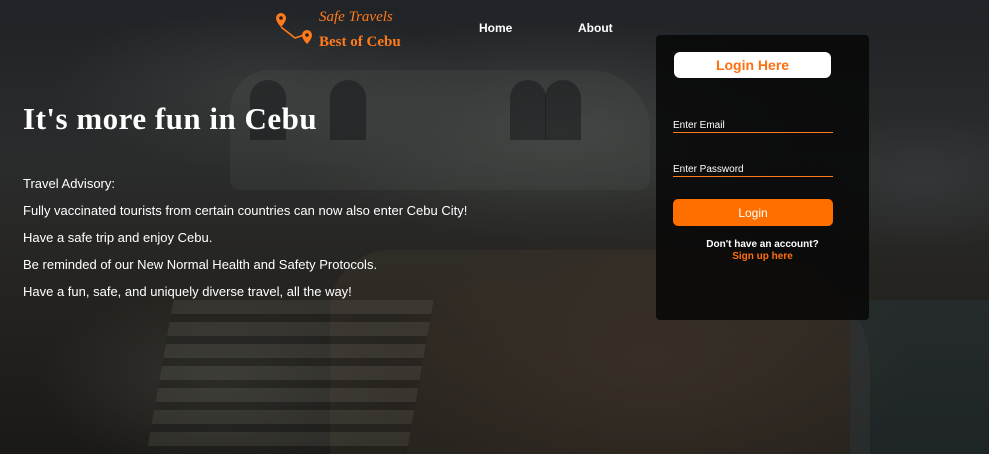 This screenshot has height=454, width=989. Describe the element at coordinates (919, 377) in the screenshot. I see `background-sea` at that location.